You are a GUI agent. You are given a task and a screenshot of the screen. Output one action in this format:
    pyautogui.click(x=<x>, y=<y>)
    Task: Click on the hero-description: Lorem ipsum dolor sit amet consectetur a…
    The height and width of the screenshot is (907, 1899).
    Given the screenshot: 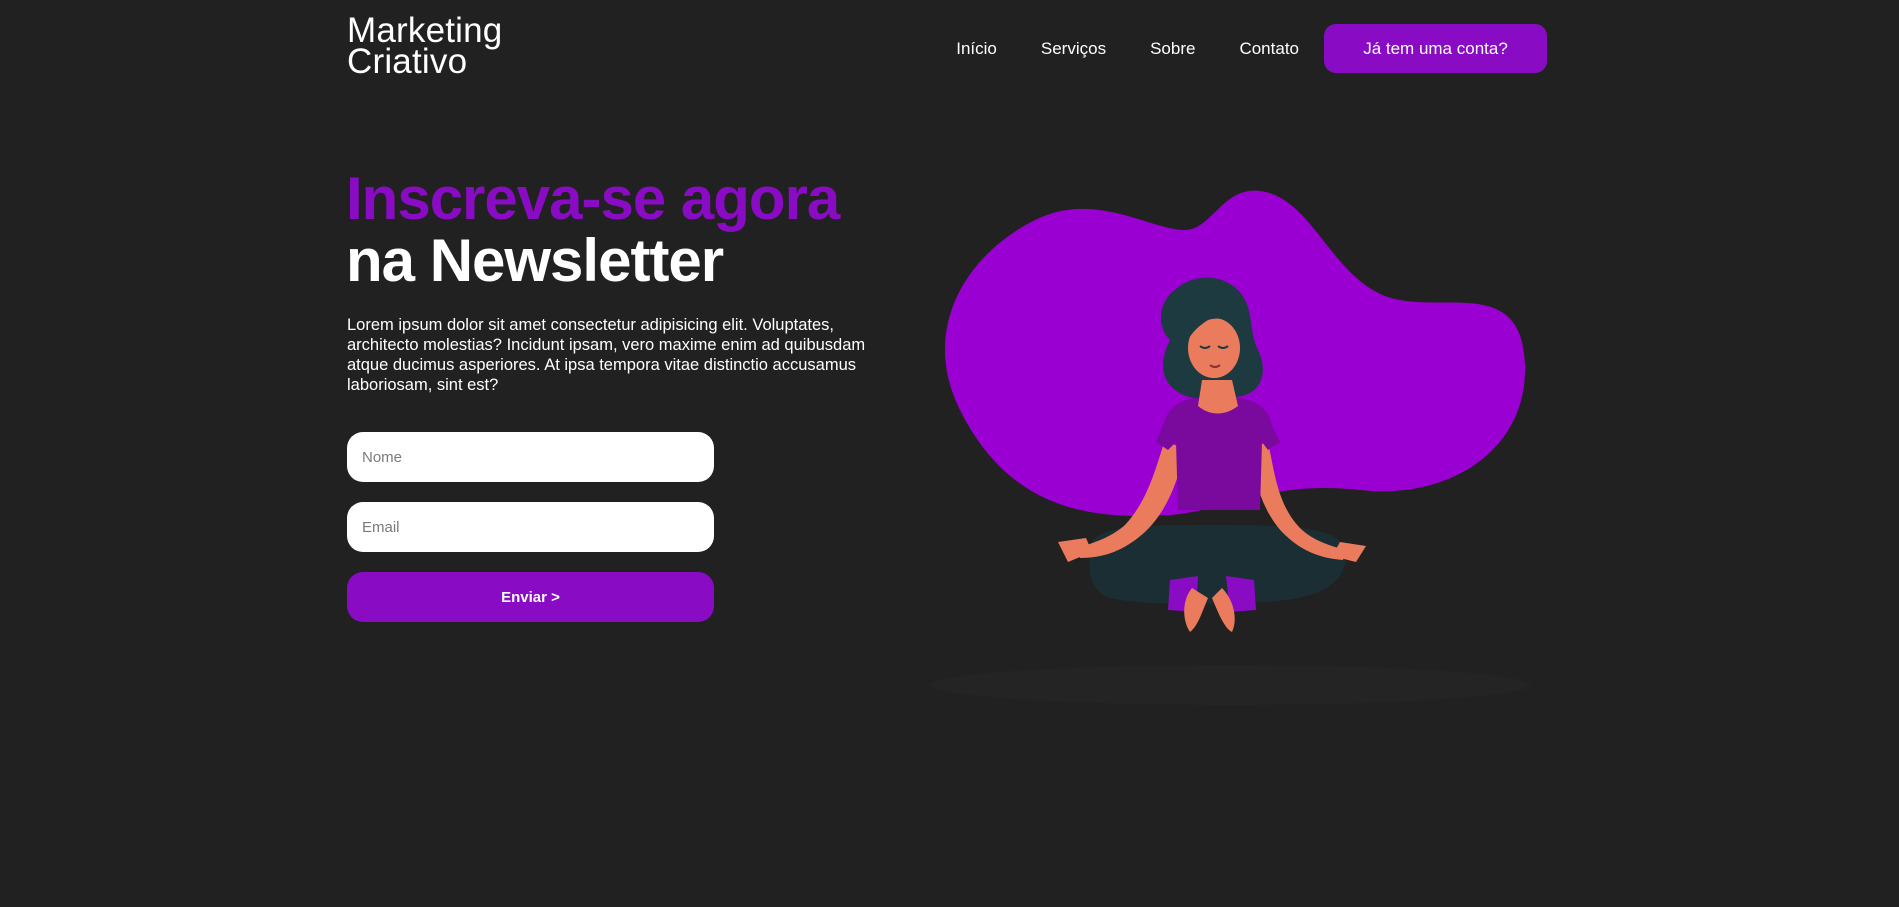 What is the action you would take?
    pyautogui.click(x=606, y=355)
    